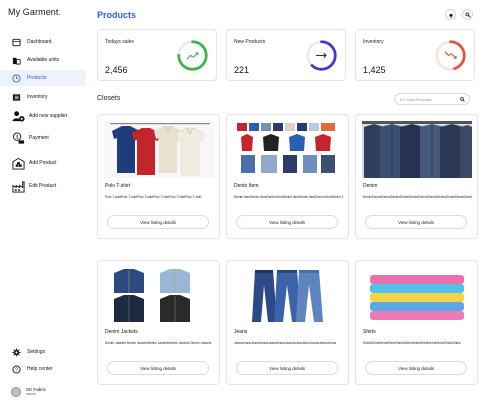  What do you see at coordinates (117, 15) in the screenshot?
I see `page-title: Products` at bounding box center [117, 15].